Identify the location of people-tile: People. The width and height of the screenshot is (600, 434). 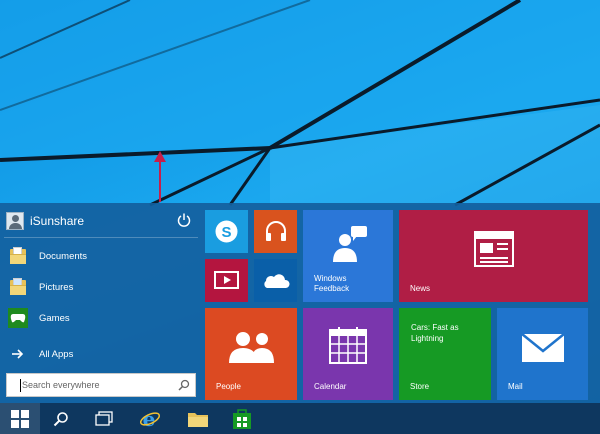
(251, 354).